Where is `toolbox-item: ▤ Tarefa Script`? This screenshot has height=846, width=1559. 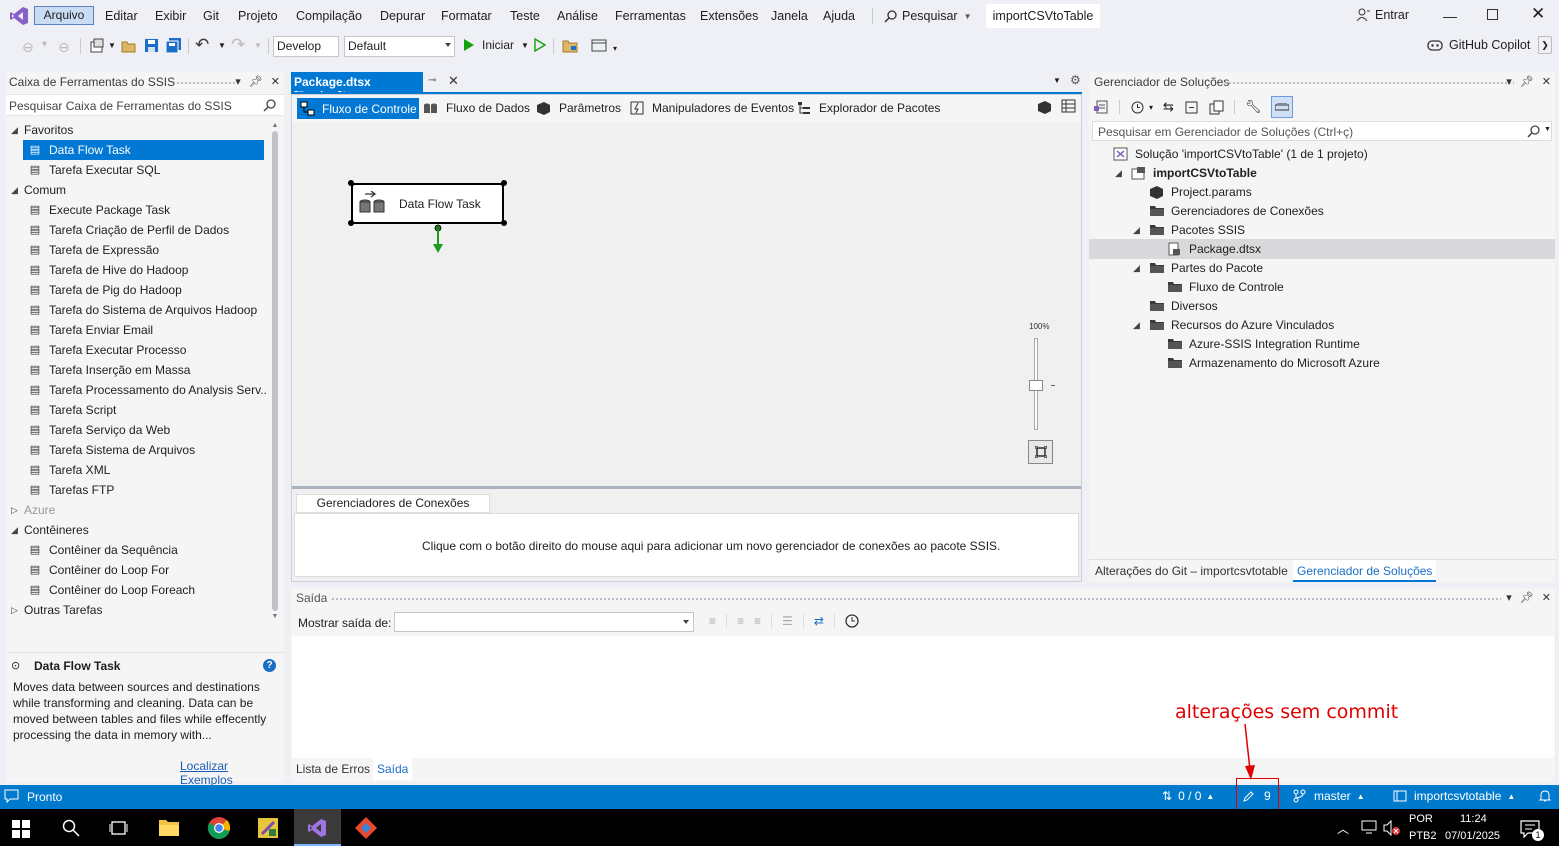 toolbox-item: ▤ Tarefa Script is located at coordinates (137, 410).